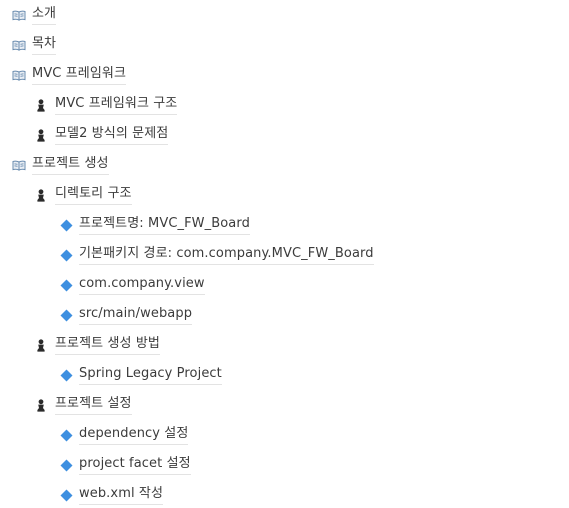 The image size is (569, 508). I want to click on outline-item-label: project facet 설정, so click(135, 465).